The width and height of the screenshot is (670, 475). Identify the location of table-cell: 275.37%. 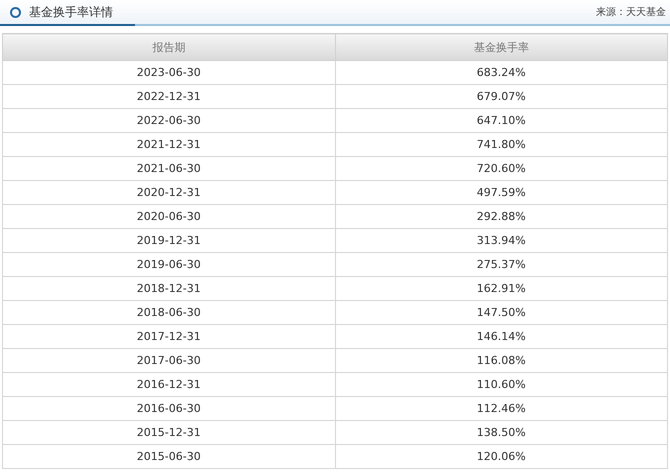
(501, 264).